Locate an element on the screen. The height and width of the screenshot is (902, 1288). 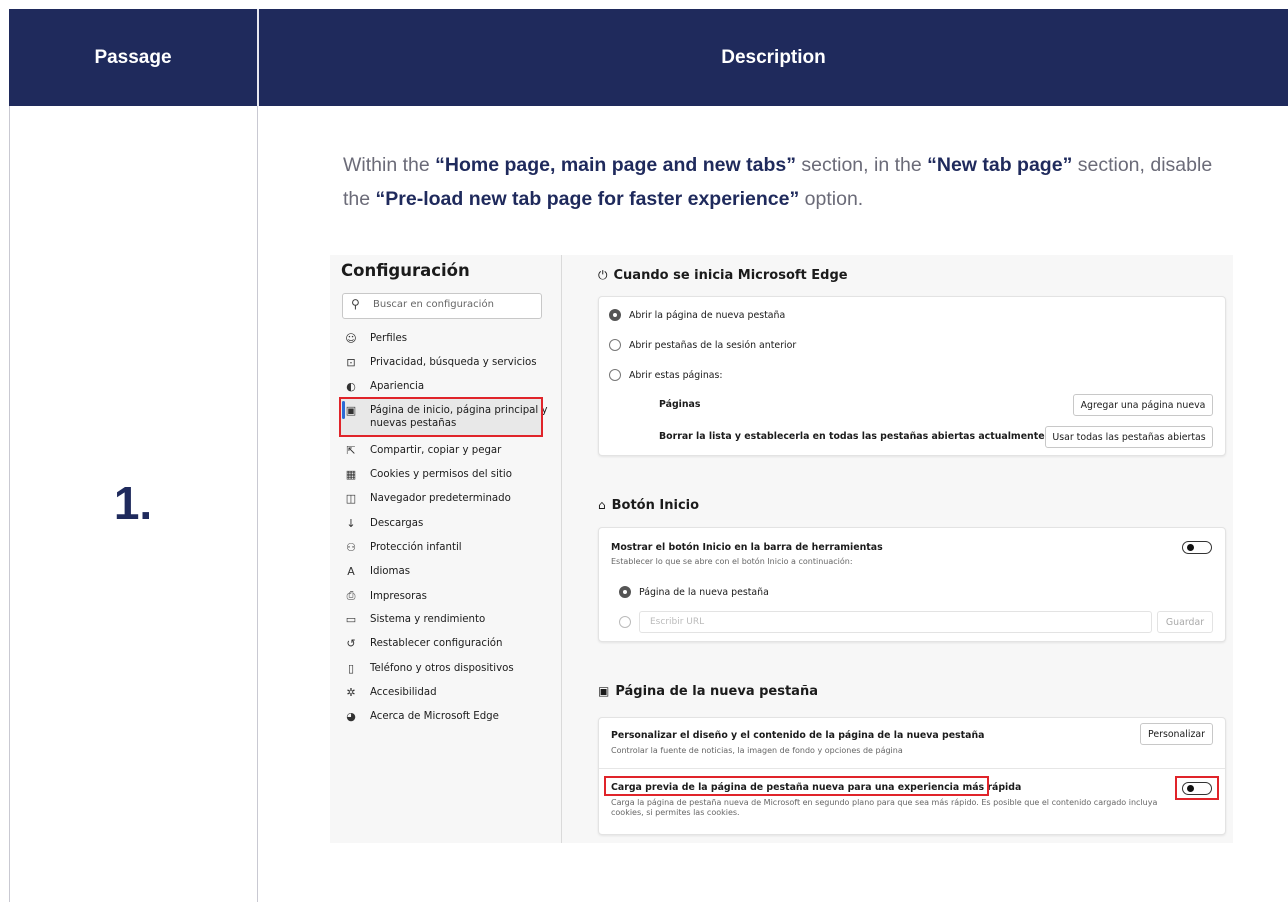
highlight-nav-homepage is located at coordinates (441, 417).